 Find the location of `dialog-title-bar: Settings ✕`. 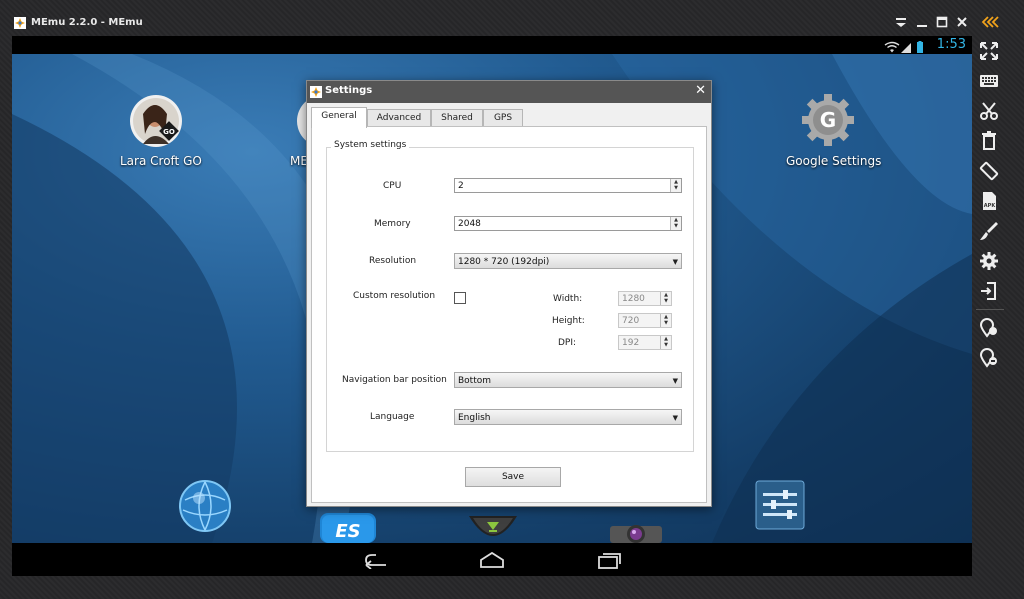

dialog-title-bar: Settings ✕ is located at coordinates (509, 92).